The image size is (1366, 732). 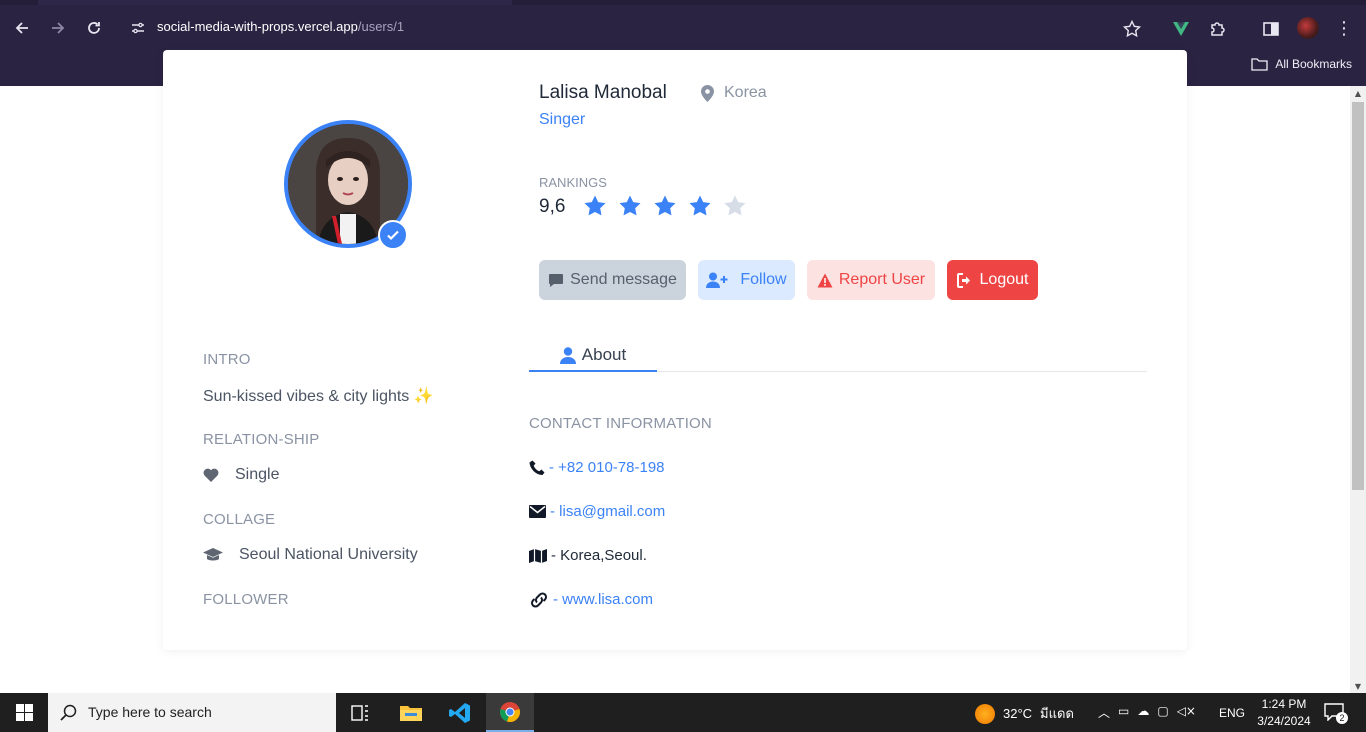 I want to click on cloud-icon: ☁, so click(x=1143, y=712).